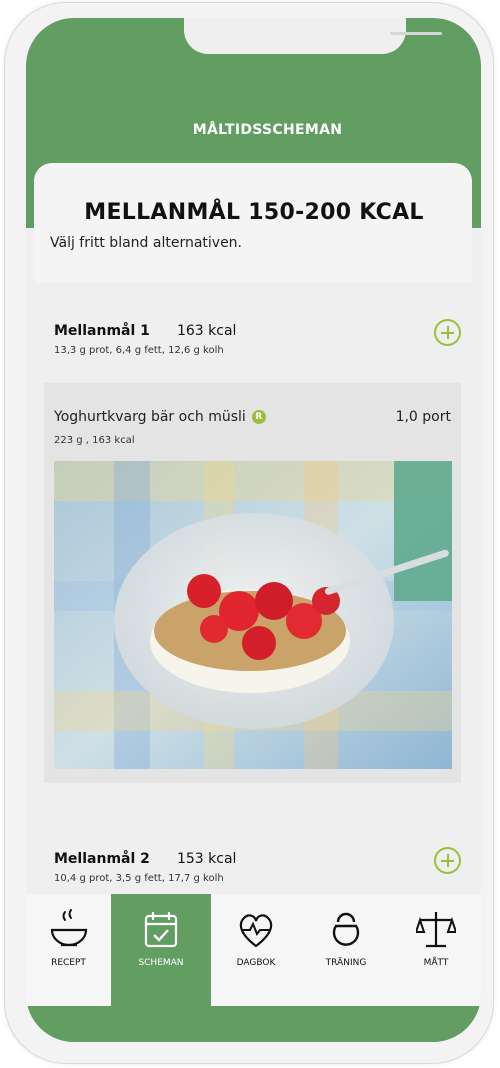 The height and width of the screenshot is (1068, 500). What do you see at coordinates (206, 331) in the screenshot?
I see `meal-kcal: 163 kcal` at bounding box center [206, 331].